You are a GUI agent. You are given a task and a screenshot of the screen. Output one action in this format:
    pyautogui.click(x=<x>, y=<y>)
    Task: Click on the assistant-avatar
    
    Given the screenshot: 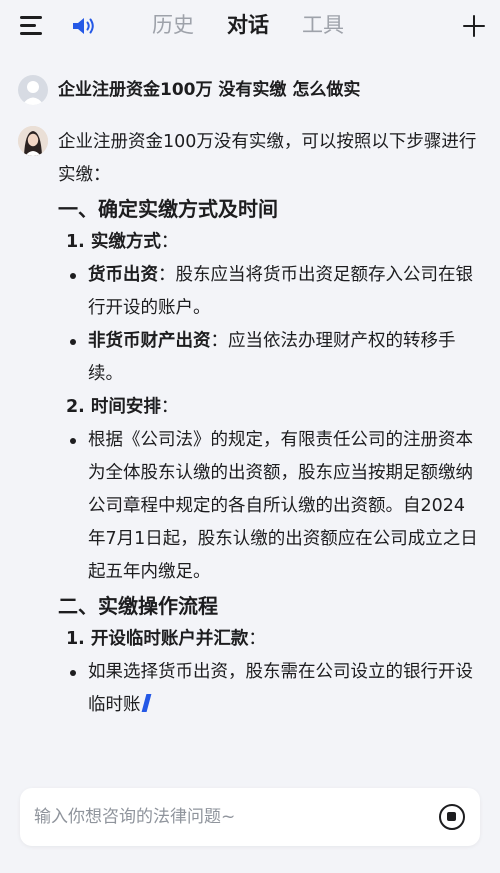 What is the action you would take?
    pyautogui.click(x=33, y=141)
    